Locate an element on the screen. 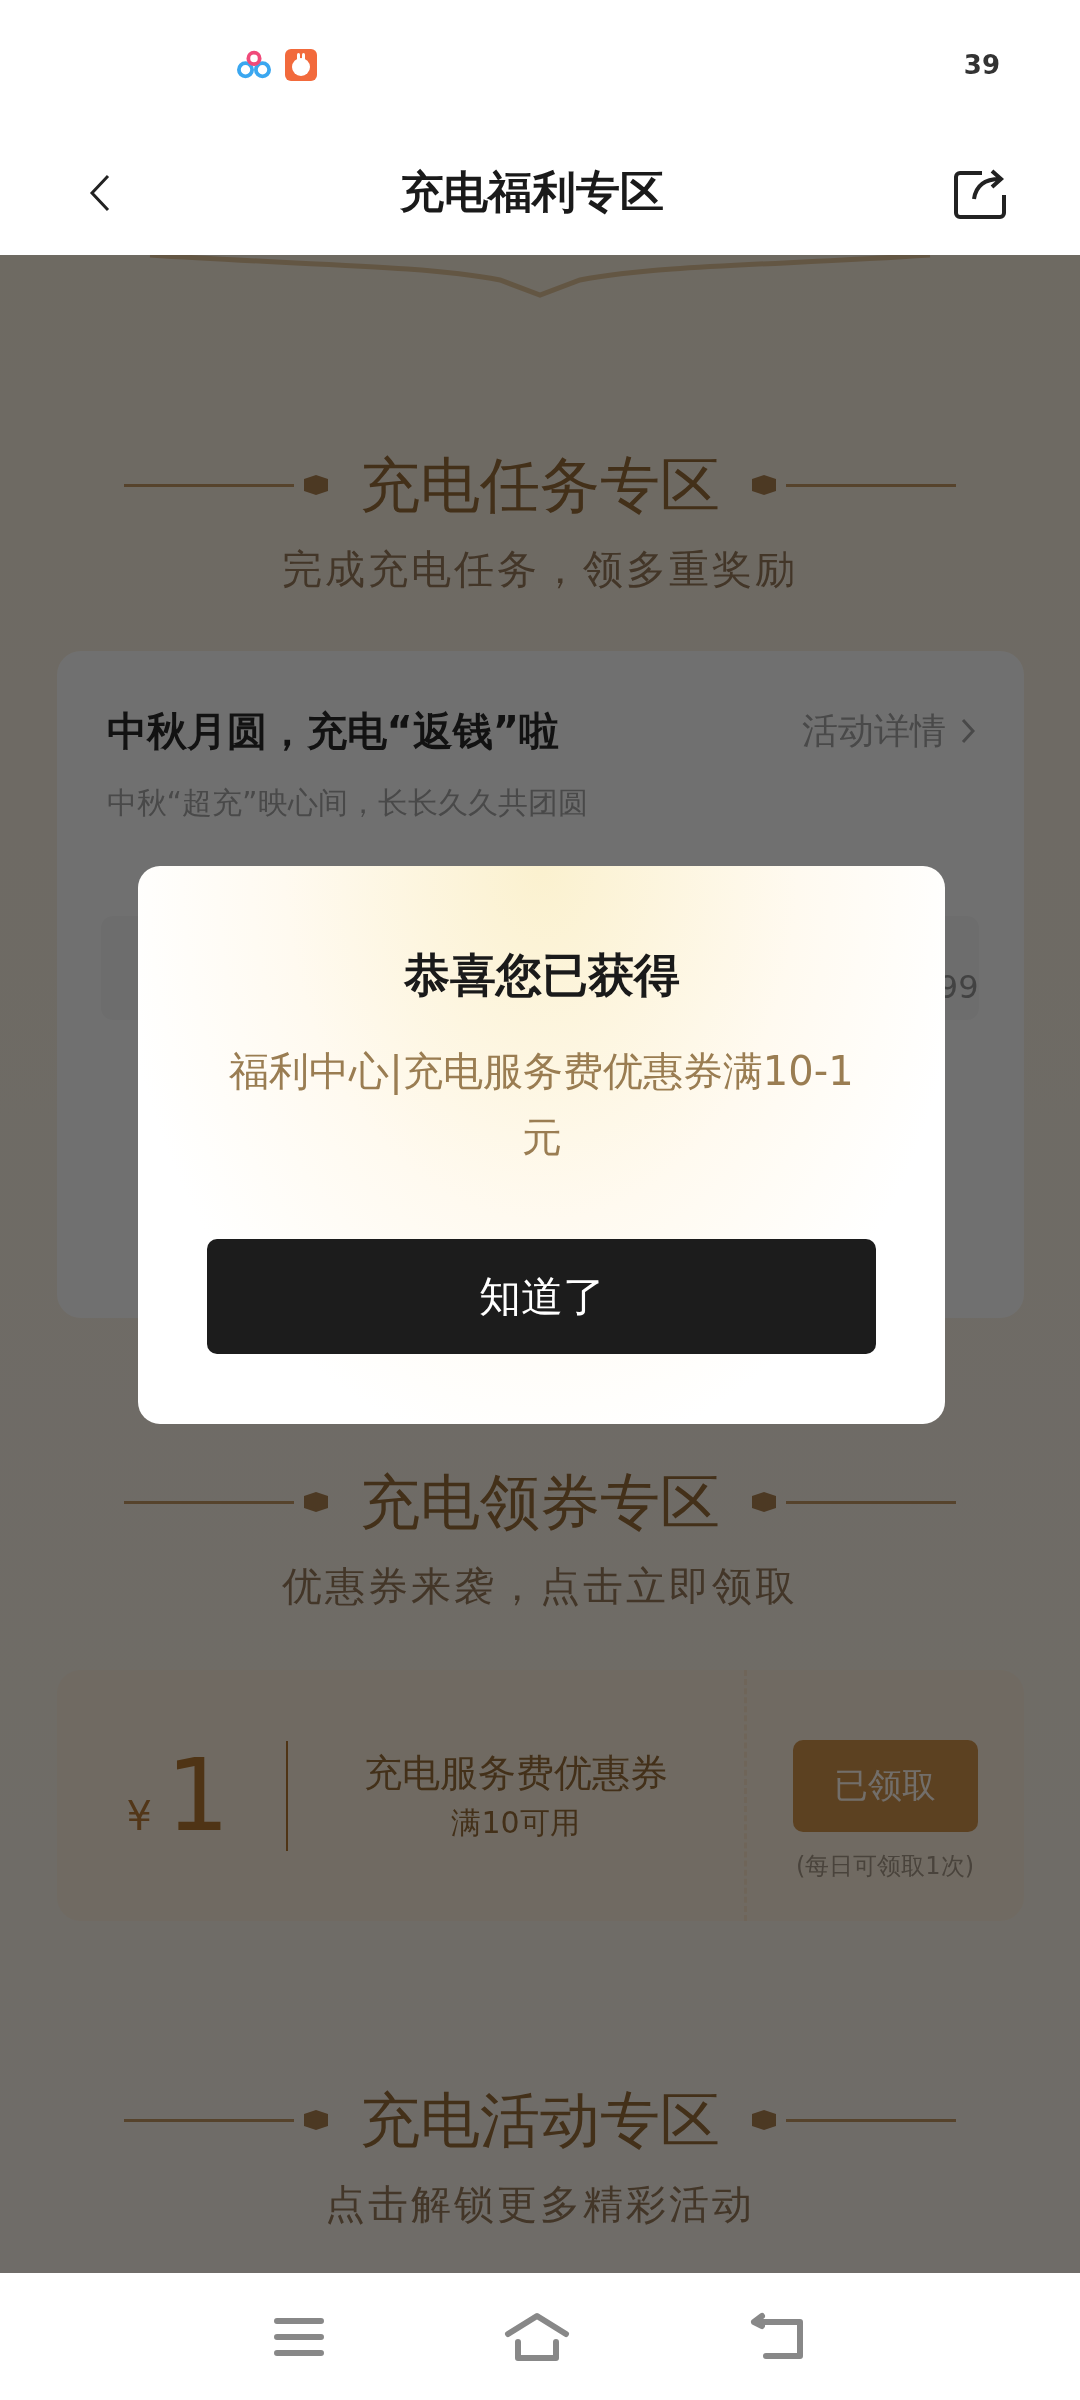  claim-button: 已领取 is located at coordinates (885, 1785).